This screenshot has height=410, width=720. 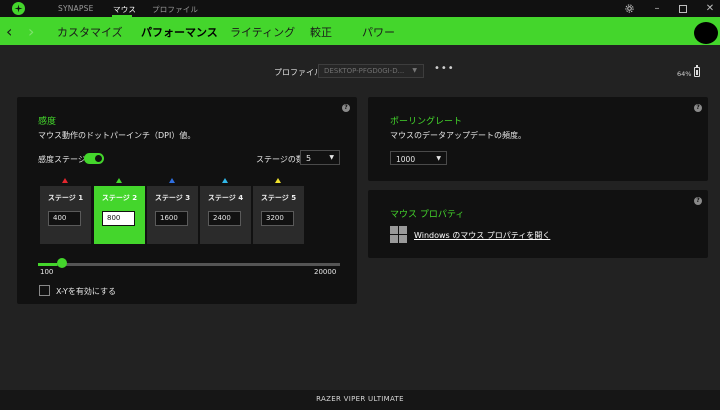 I want to click on polling-rate-description: マウスのデータアップデートの頻度。, so click(x=458, y=135).